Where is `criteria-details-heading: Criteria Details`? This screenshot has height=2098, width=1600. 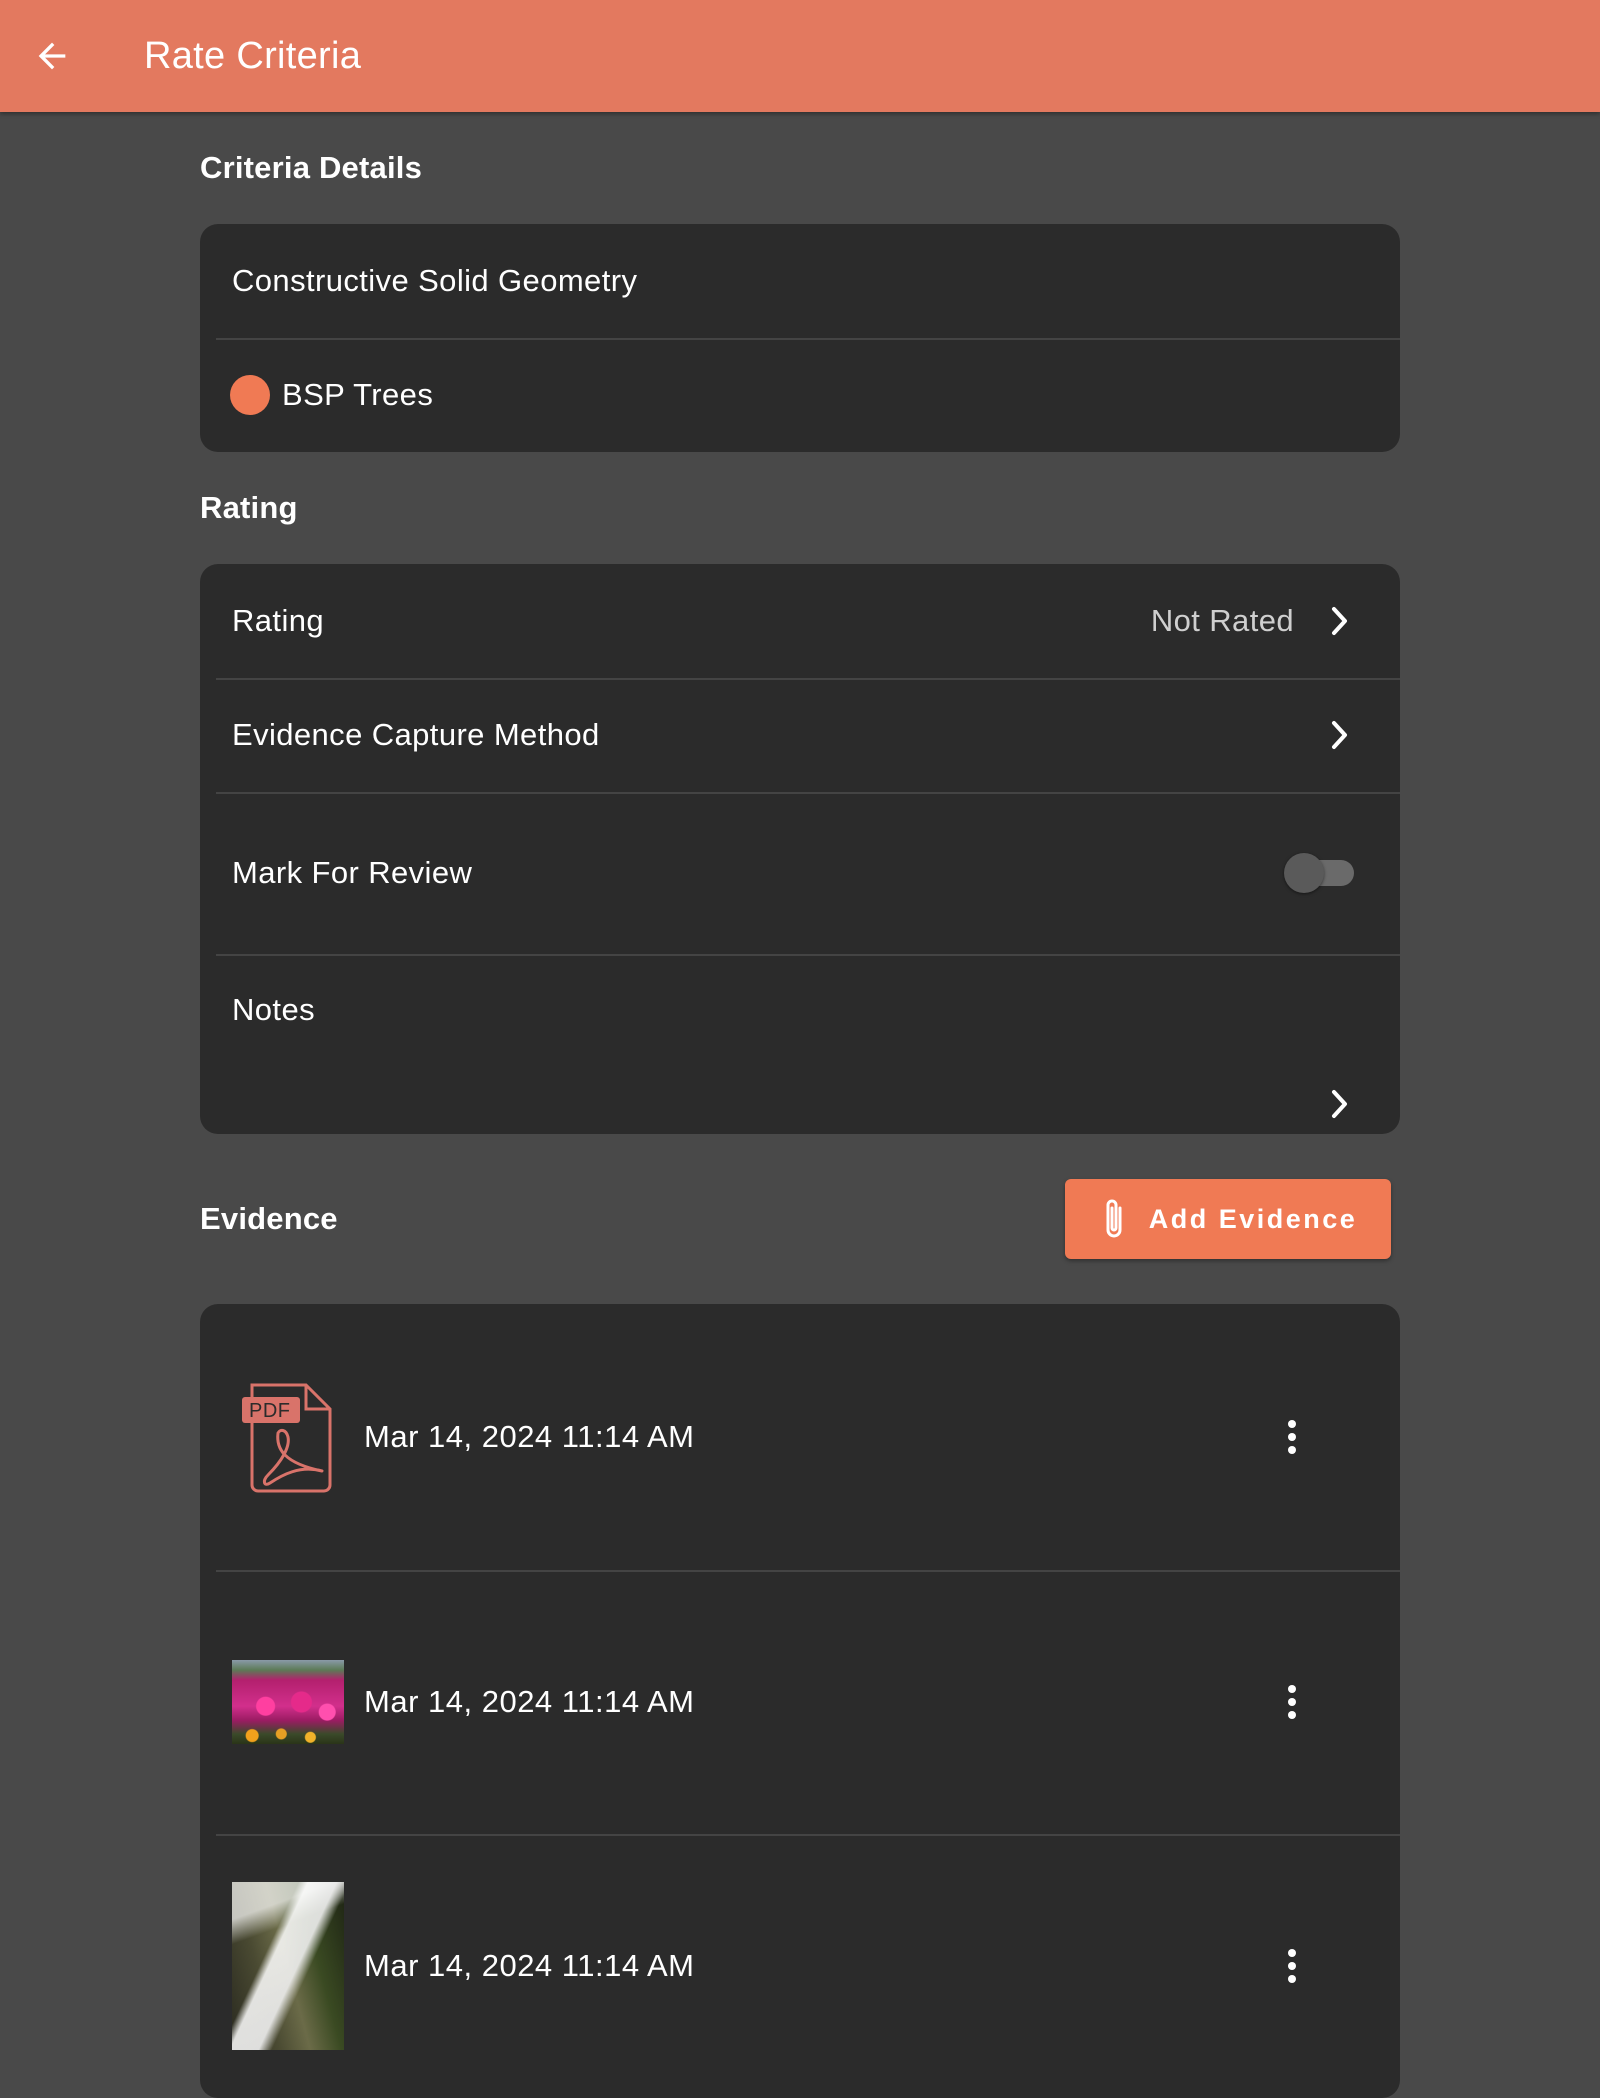
criteria-details-heading: Criteria Details is located at coordinates (311, 167).